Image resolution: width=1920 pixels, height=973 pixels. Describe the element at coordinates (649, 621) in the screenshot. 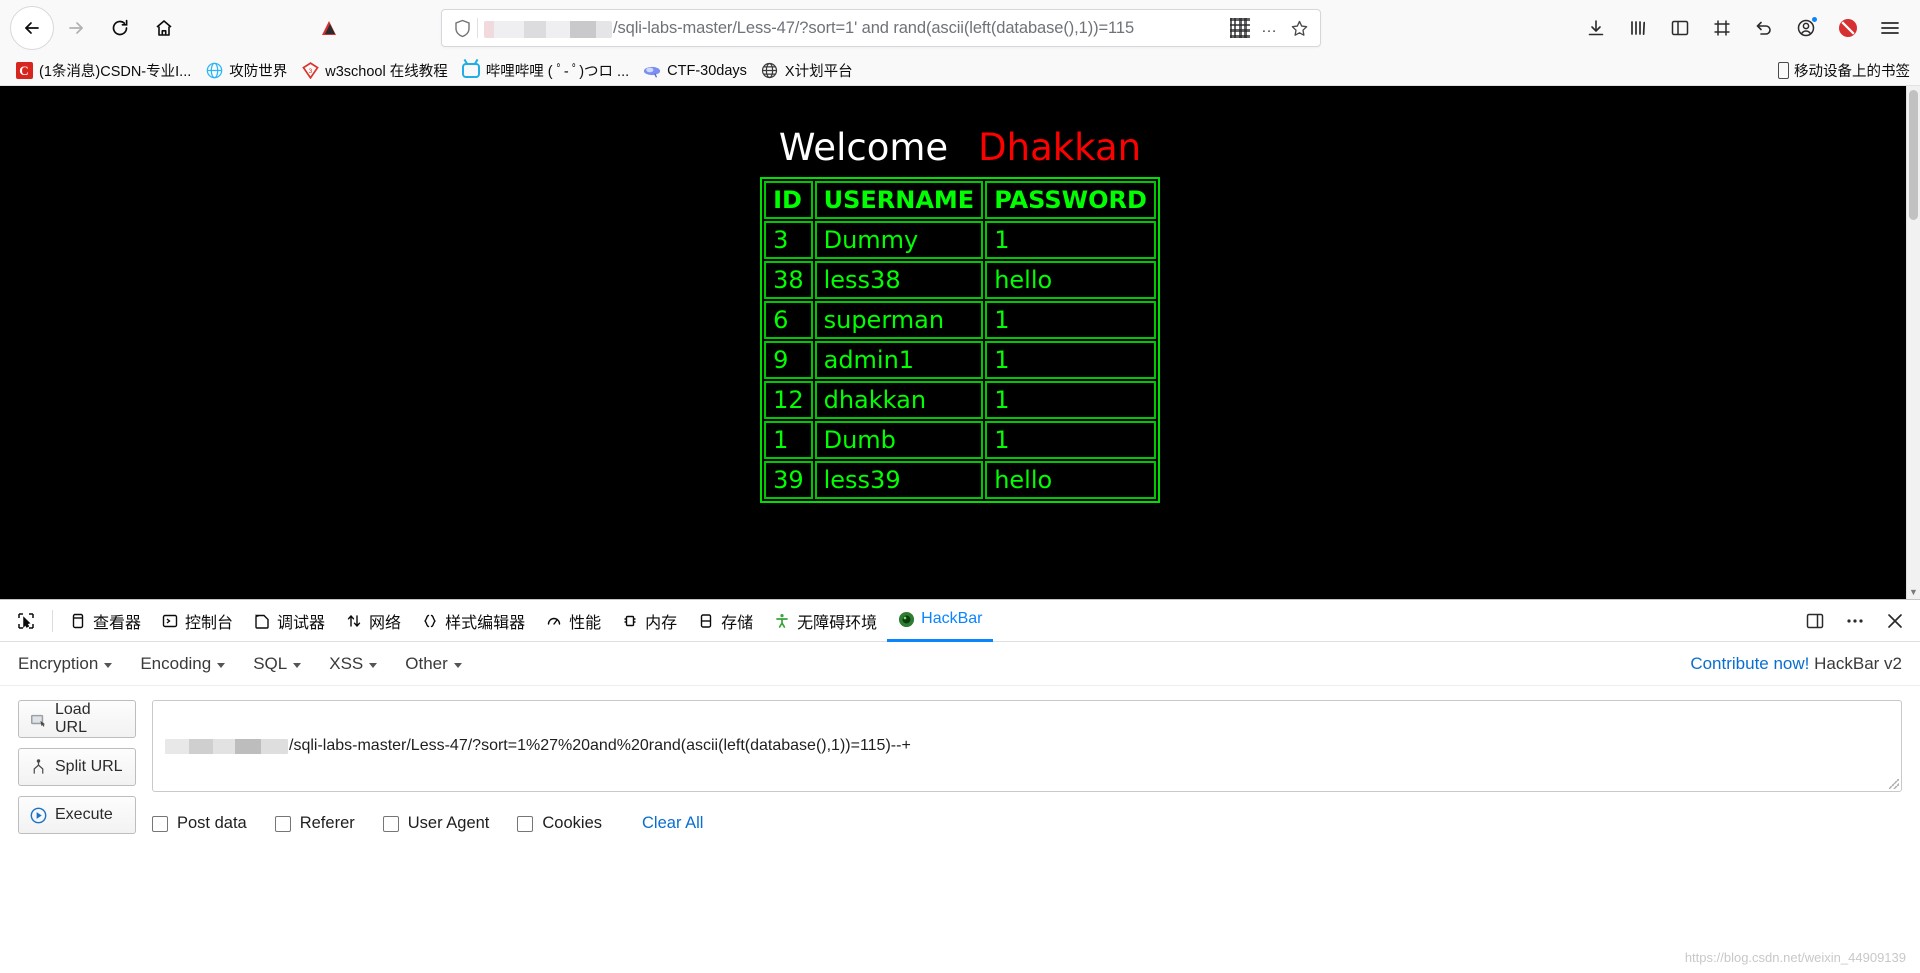

I see `devtools-tab-memory: 内存` at that location.